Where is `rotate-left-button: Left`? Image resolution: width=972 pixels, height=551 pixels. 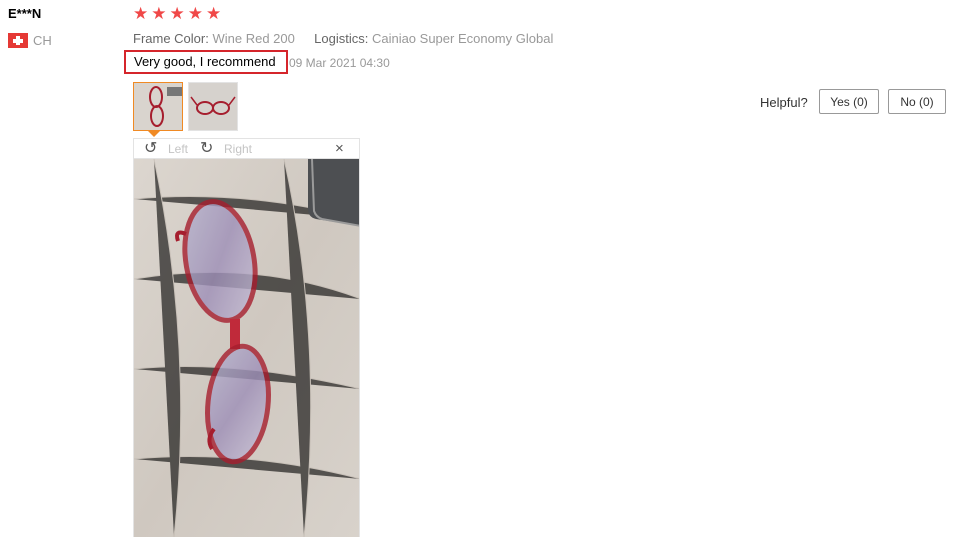 rotate-left-button: Left is located at coordinates (178, 149).